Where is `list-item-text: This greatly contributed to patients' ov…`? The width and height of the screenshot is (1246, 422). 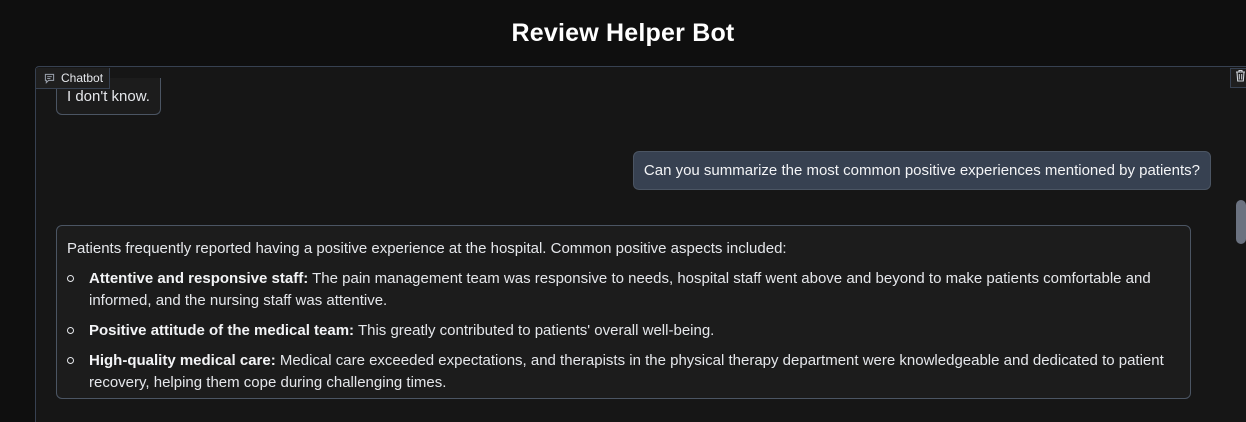 list-item-text: This greatly contributed to patients' ov… is located at coordinates (534, 330).